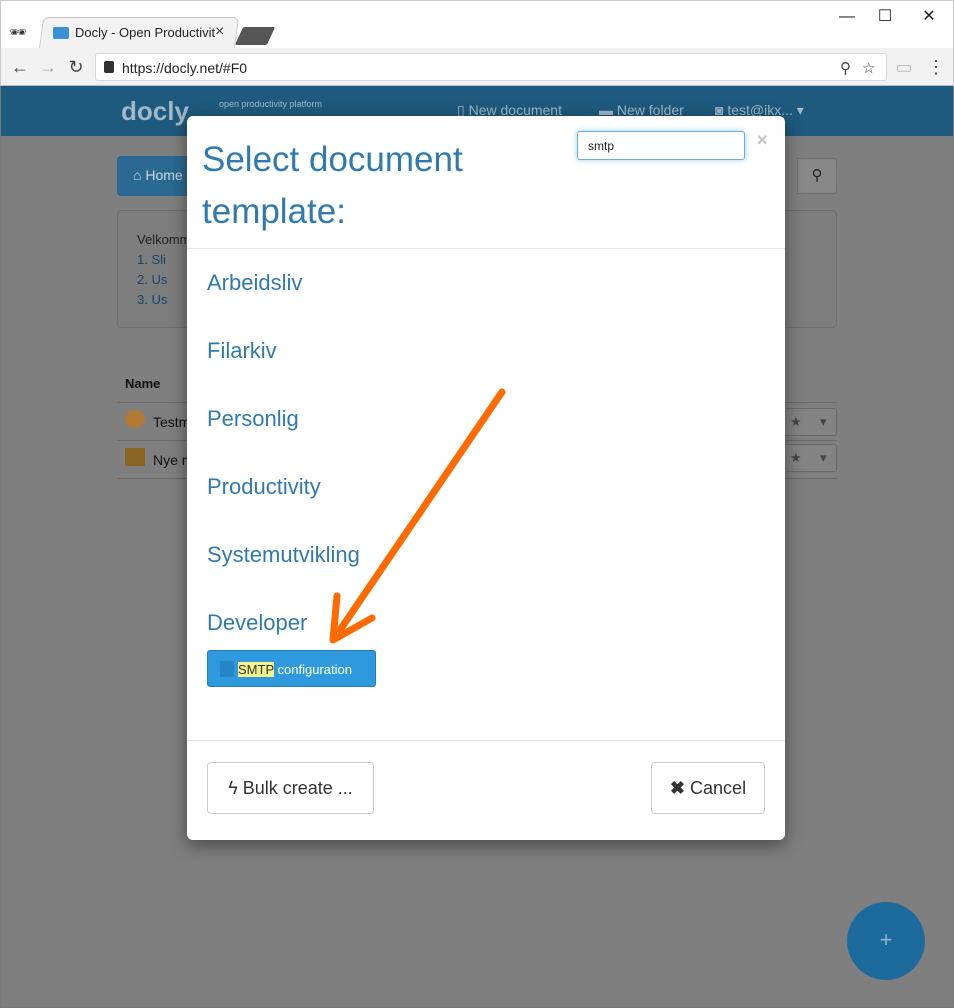  Describe the element at coordinates (255, 36) in the screenshot. I see `new-tab-button` at that location.